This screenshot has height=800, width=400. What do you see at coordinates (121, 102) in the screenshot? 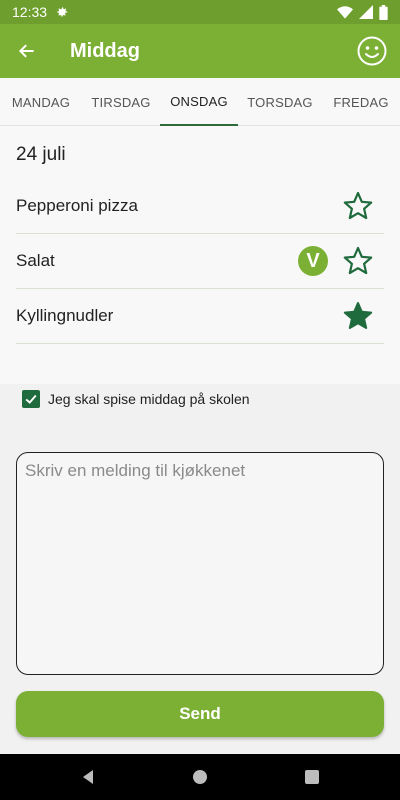
I see `tab-tirsdag: TIRSDAG` at bounding box center [121, 102].